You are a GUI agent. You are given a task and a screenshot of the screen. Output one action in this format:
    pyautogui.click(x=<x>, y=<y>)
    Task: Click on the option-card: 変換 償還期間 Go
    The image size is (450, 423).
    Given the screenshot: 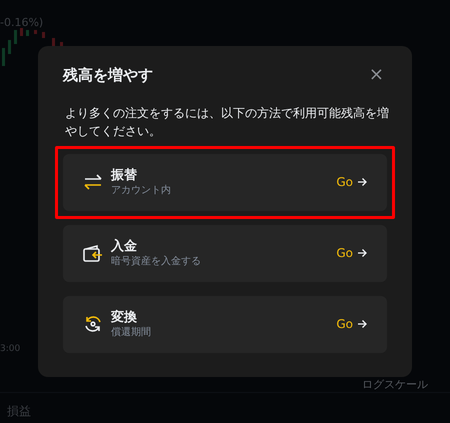 What is the action you would take?
    pyautogui.click(x=225, y=324)
    